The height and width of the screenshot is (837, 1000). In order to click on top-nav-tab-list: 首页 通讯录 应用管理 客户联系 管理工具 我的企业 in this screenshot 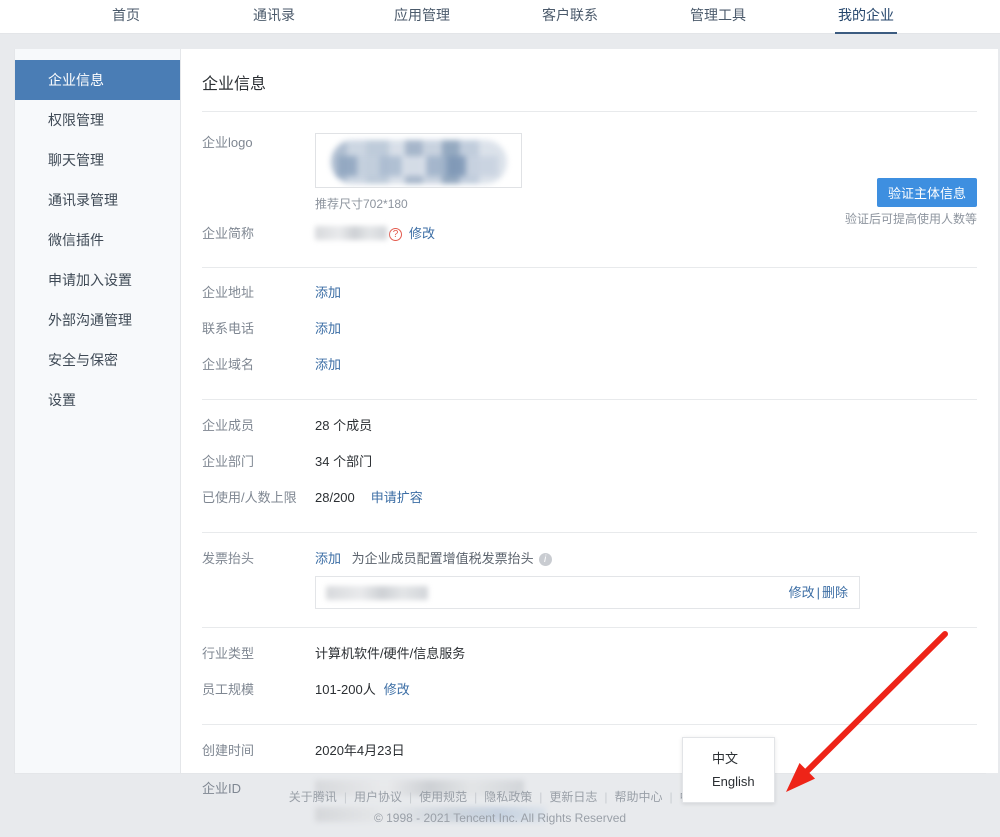, I will do `click(500, 17)`.